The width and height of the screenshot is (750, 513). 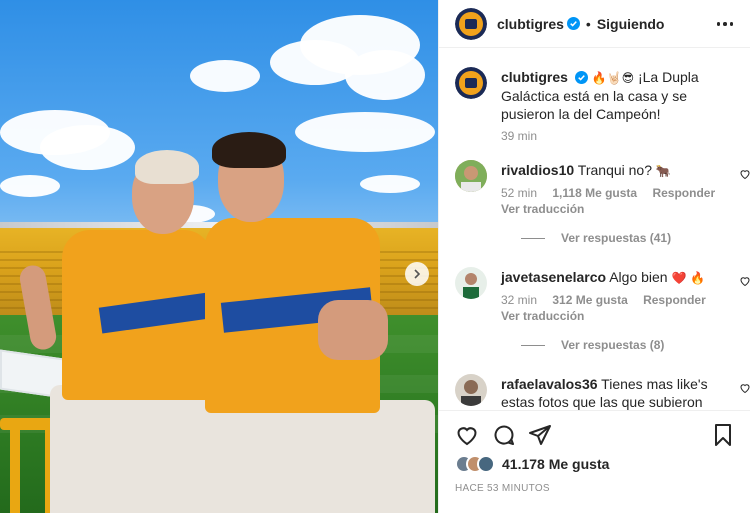 What do you see at coordinates (553, 277) in the screenshot?
I see `comment-username: javetasenelarco` at bounding box center [553, 277].